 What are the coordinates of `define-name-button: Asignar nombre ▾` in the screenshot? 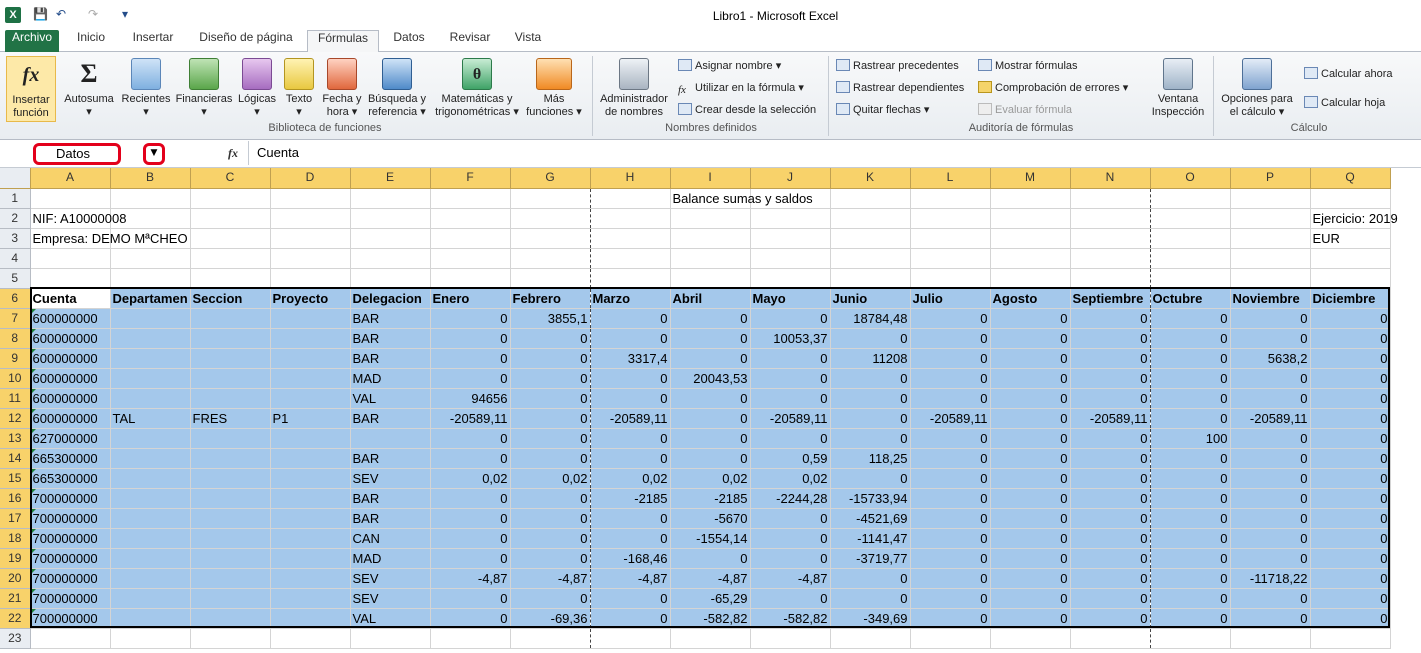 It's located at (729, 66).